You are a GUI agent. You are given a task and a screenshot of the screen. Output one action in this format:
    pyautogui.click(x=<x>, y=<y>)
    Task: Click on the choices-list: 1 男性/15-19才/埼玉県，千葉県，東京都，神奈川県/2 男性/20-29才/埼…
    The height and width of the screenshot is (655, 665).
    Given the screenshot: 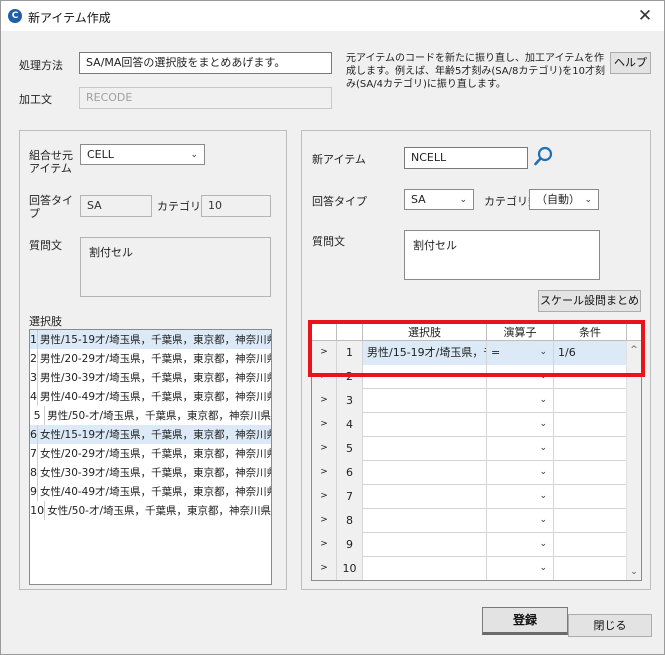 What is the action you would take?
    pyautogui.click(x=150, y=457)
    